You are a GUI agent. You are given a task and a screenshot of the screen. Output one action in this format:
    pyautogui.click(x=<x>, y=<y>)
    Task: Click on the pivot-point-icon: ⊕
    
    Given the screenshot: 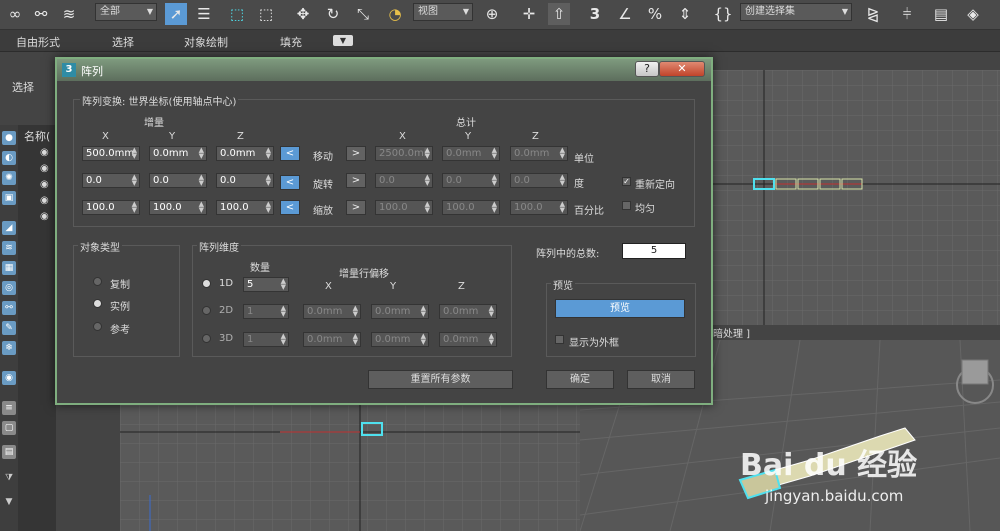 What is the action you would take?
    pyautogui.click(x=492, y=14)
    